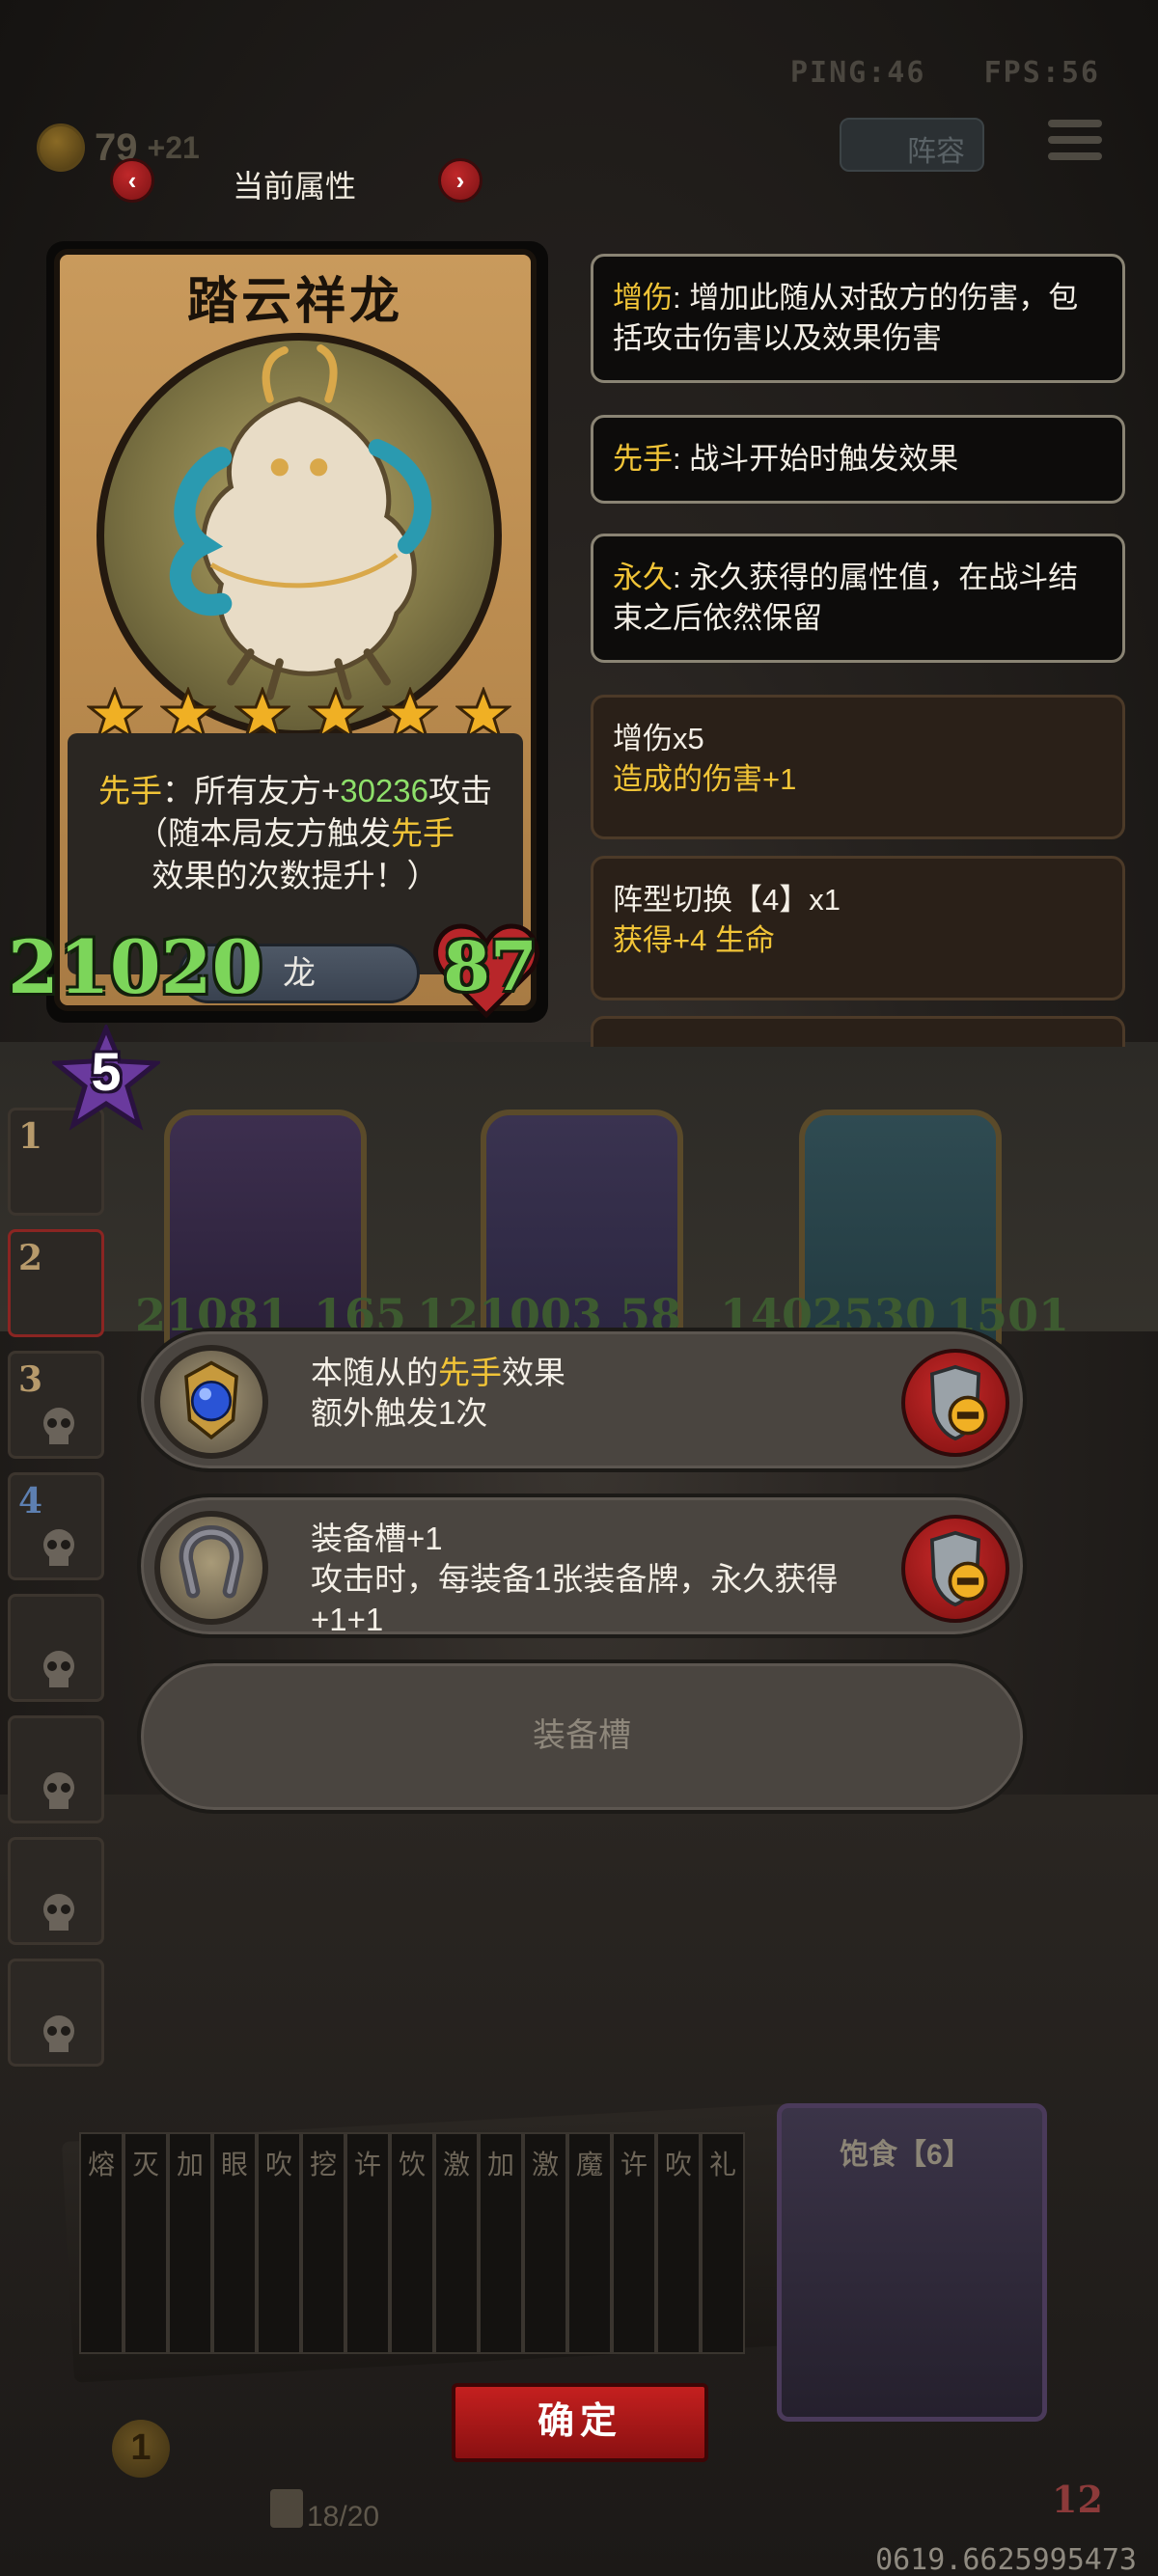 The height and width of the screenshot is (2576, 1158). Describe the element at coordinates (294, 301) in the screenshot. I see `unit-name: 踏云祥龙` at that location.